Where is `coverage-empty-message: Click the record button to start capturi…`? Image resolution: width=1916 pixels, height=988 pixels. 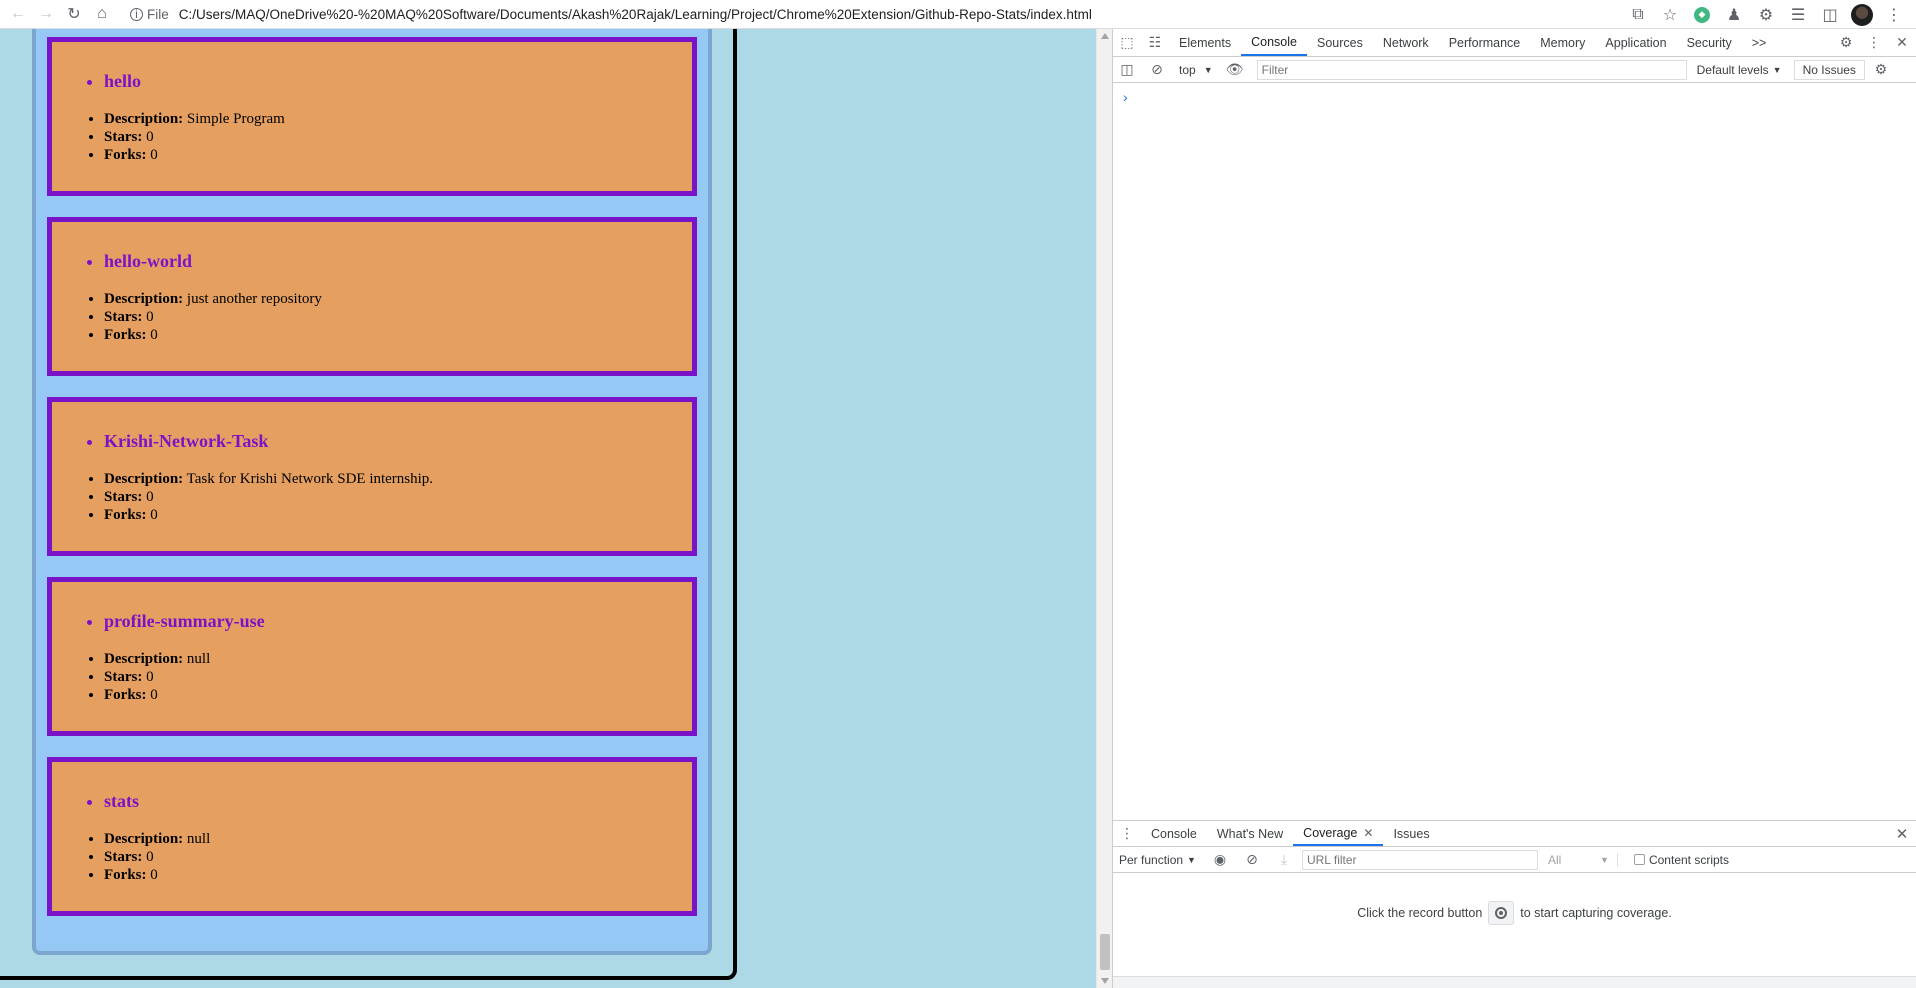
coverage-empty-message: Click the record button to start capturi… is located at coordinates (1514, 913).